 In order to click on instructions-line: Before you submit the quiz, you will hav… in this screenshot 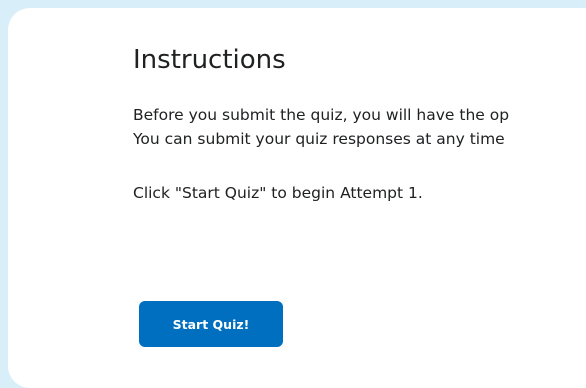, I will do `click(321, 115)`.